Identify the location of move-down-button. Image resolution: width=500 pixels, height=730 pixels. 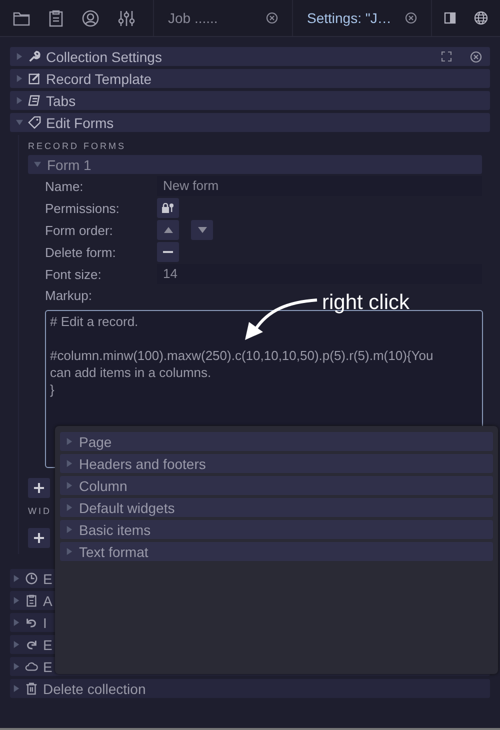
(202, 230).